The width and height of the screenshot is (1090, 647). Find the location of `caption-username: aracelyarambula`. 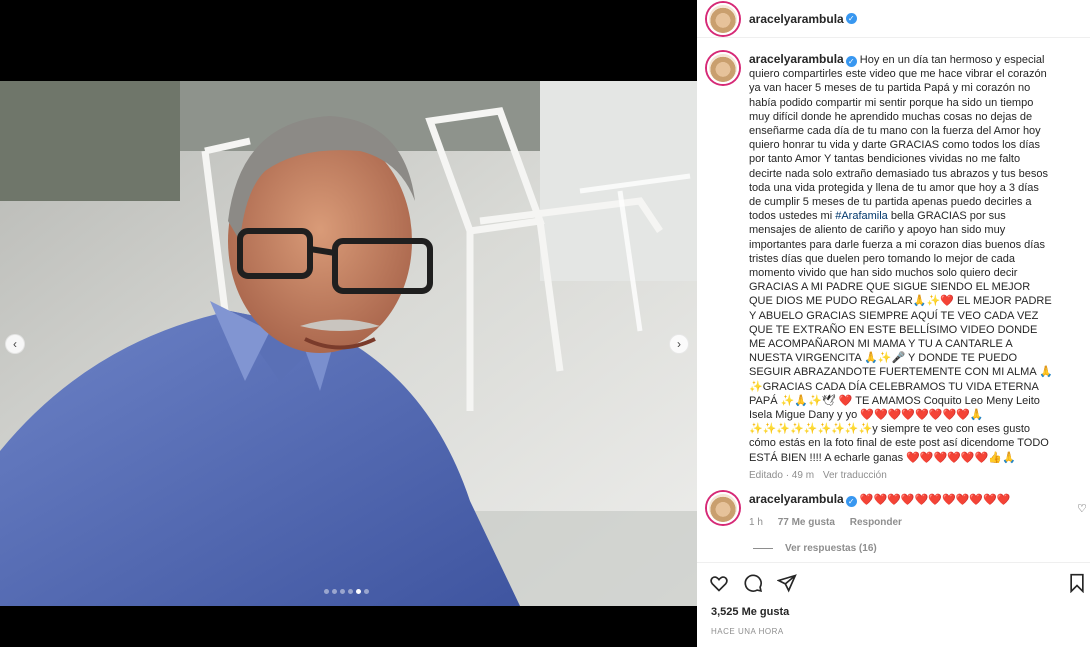

caption-username: aracelyarambula is located at coordinates (796, 59).